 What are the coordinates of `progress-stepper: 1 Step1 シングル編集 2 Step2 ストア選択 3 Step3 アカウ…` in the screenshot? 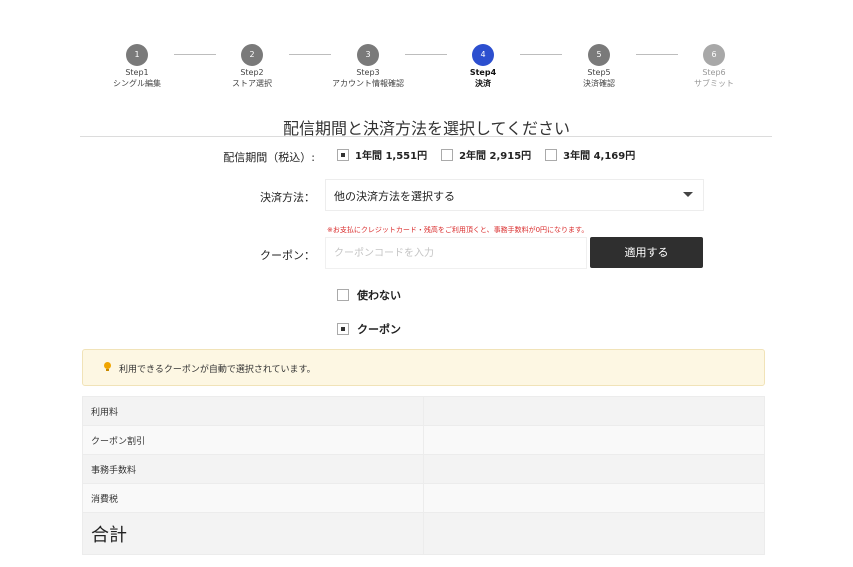 It's located at (425, 69).